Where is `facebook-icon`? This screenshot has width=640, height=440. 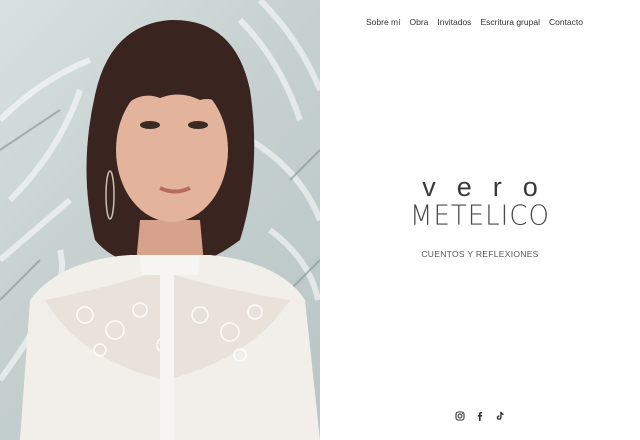
facebook-icon is located at coordinates (480, 416).